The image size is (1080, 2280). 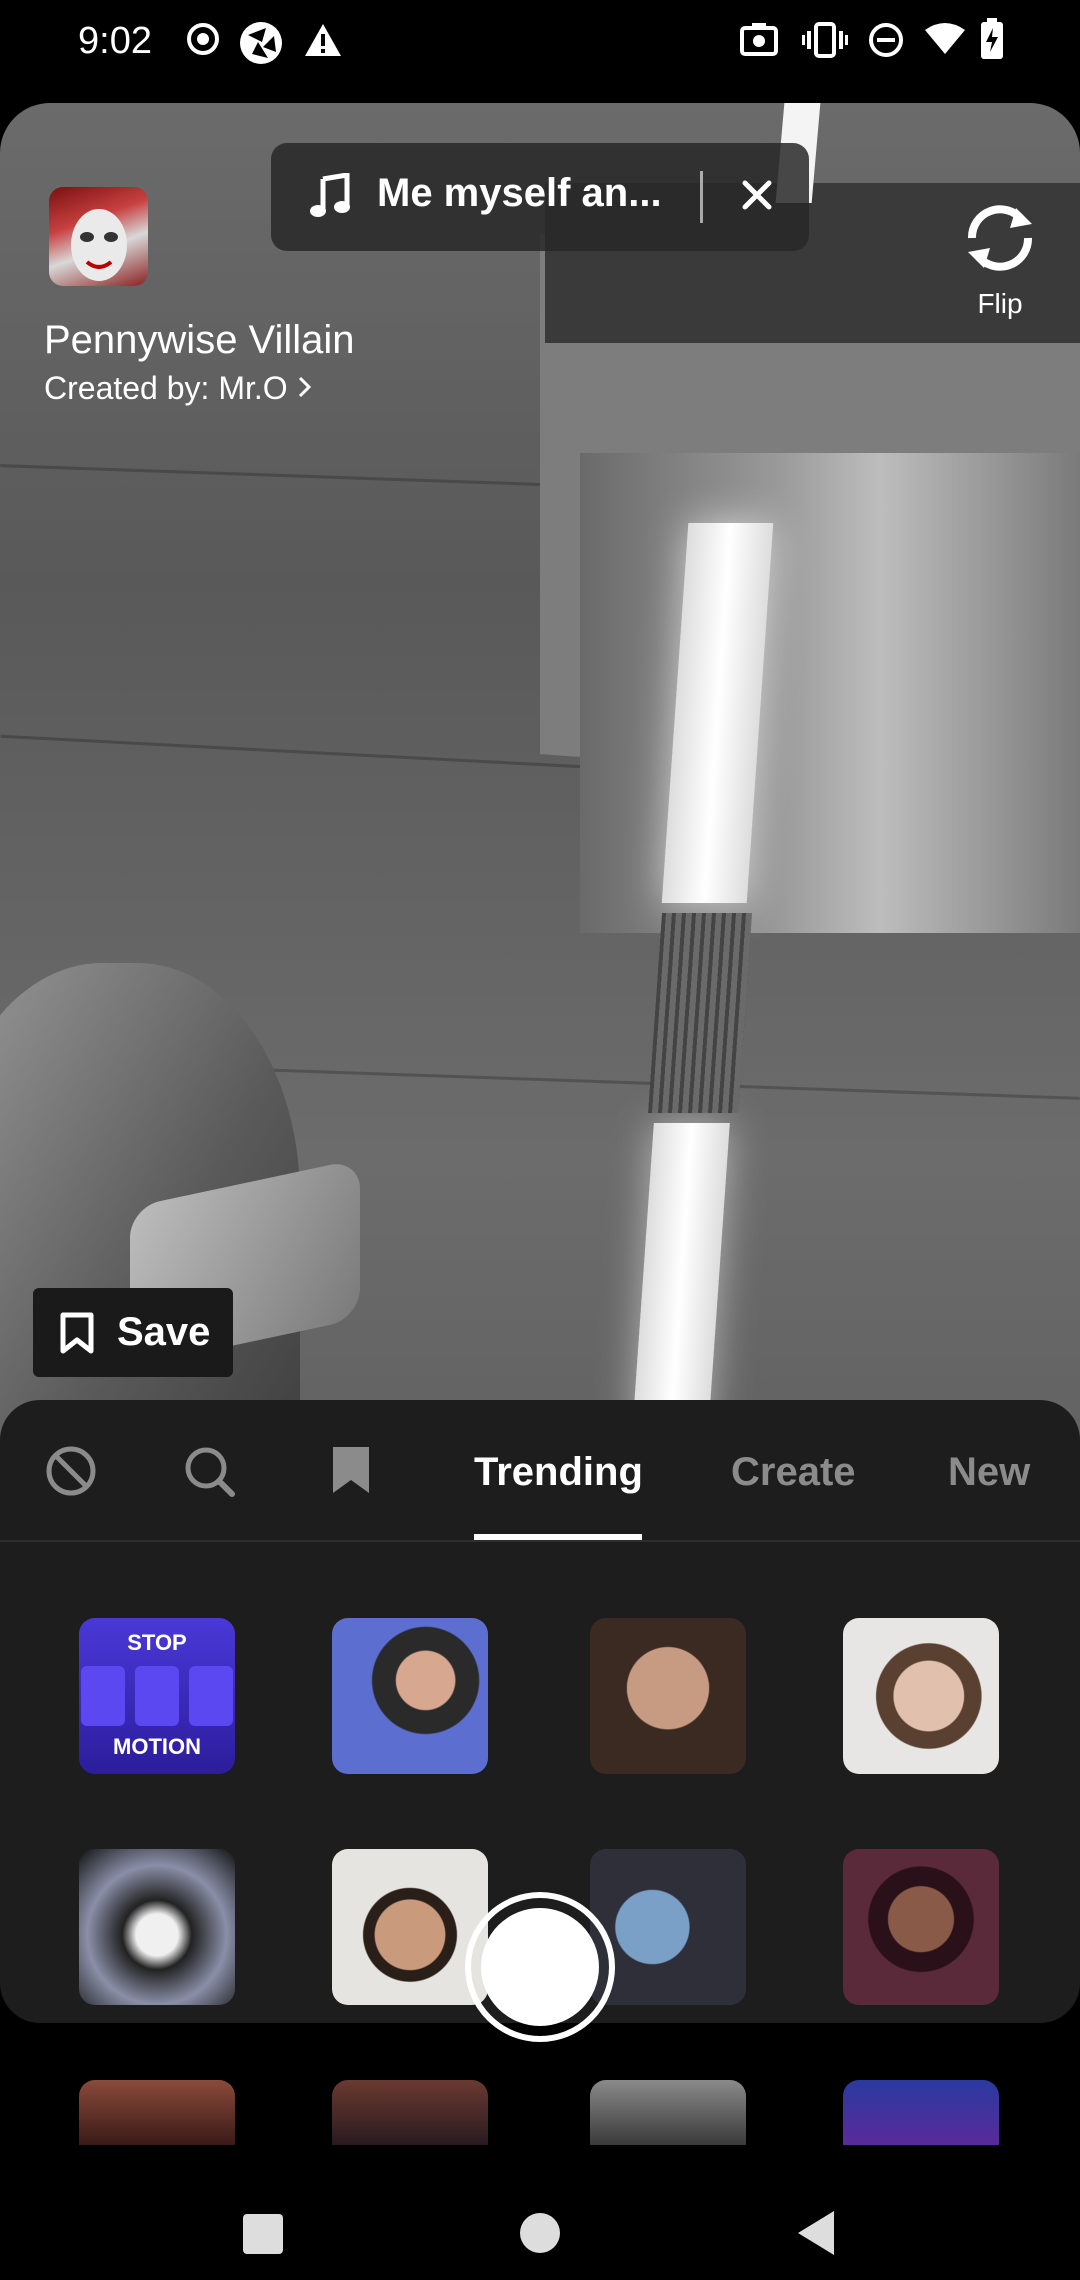 I want to click on flip-camera-button, so click(x=1000, y=240).